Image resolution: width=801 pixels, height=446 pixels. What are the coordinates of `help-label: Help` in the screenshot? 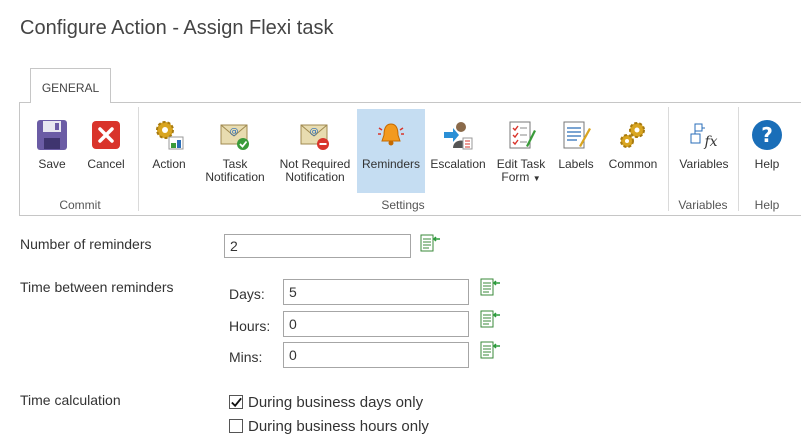 It's located at (767, 164).